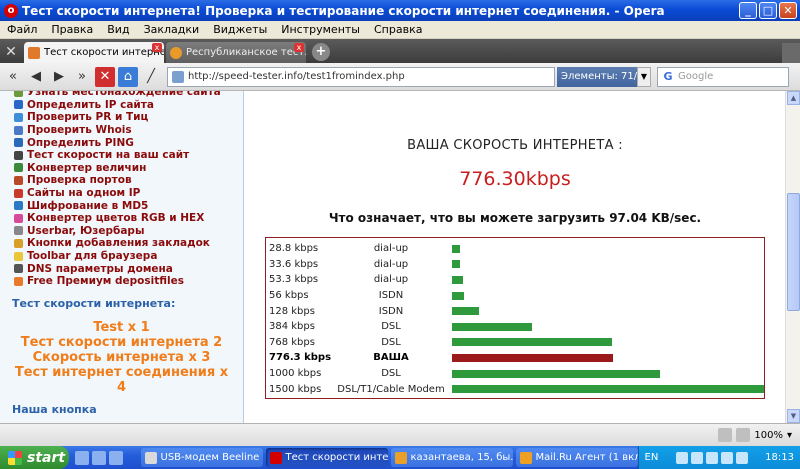 The image size is (800, 469). What do you see at coordinates (236, 52) in the screenshot?
I see `tab-republican-test: Республиканское тест... x` at bounding box center [236, 52].